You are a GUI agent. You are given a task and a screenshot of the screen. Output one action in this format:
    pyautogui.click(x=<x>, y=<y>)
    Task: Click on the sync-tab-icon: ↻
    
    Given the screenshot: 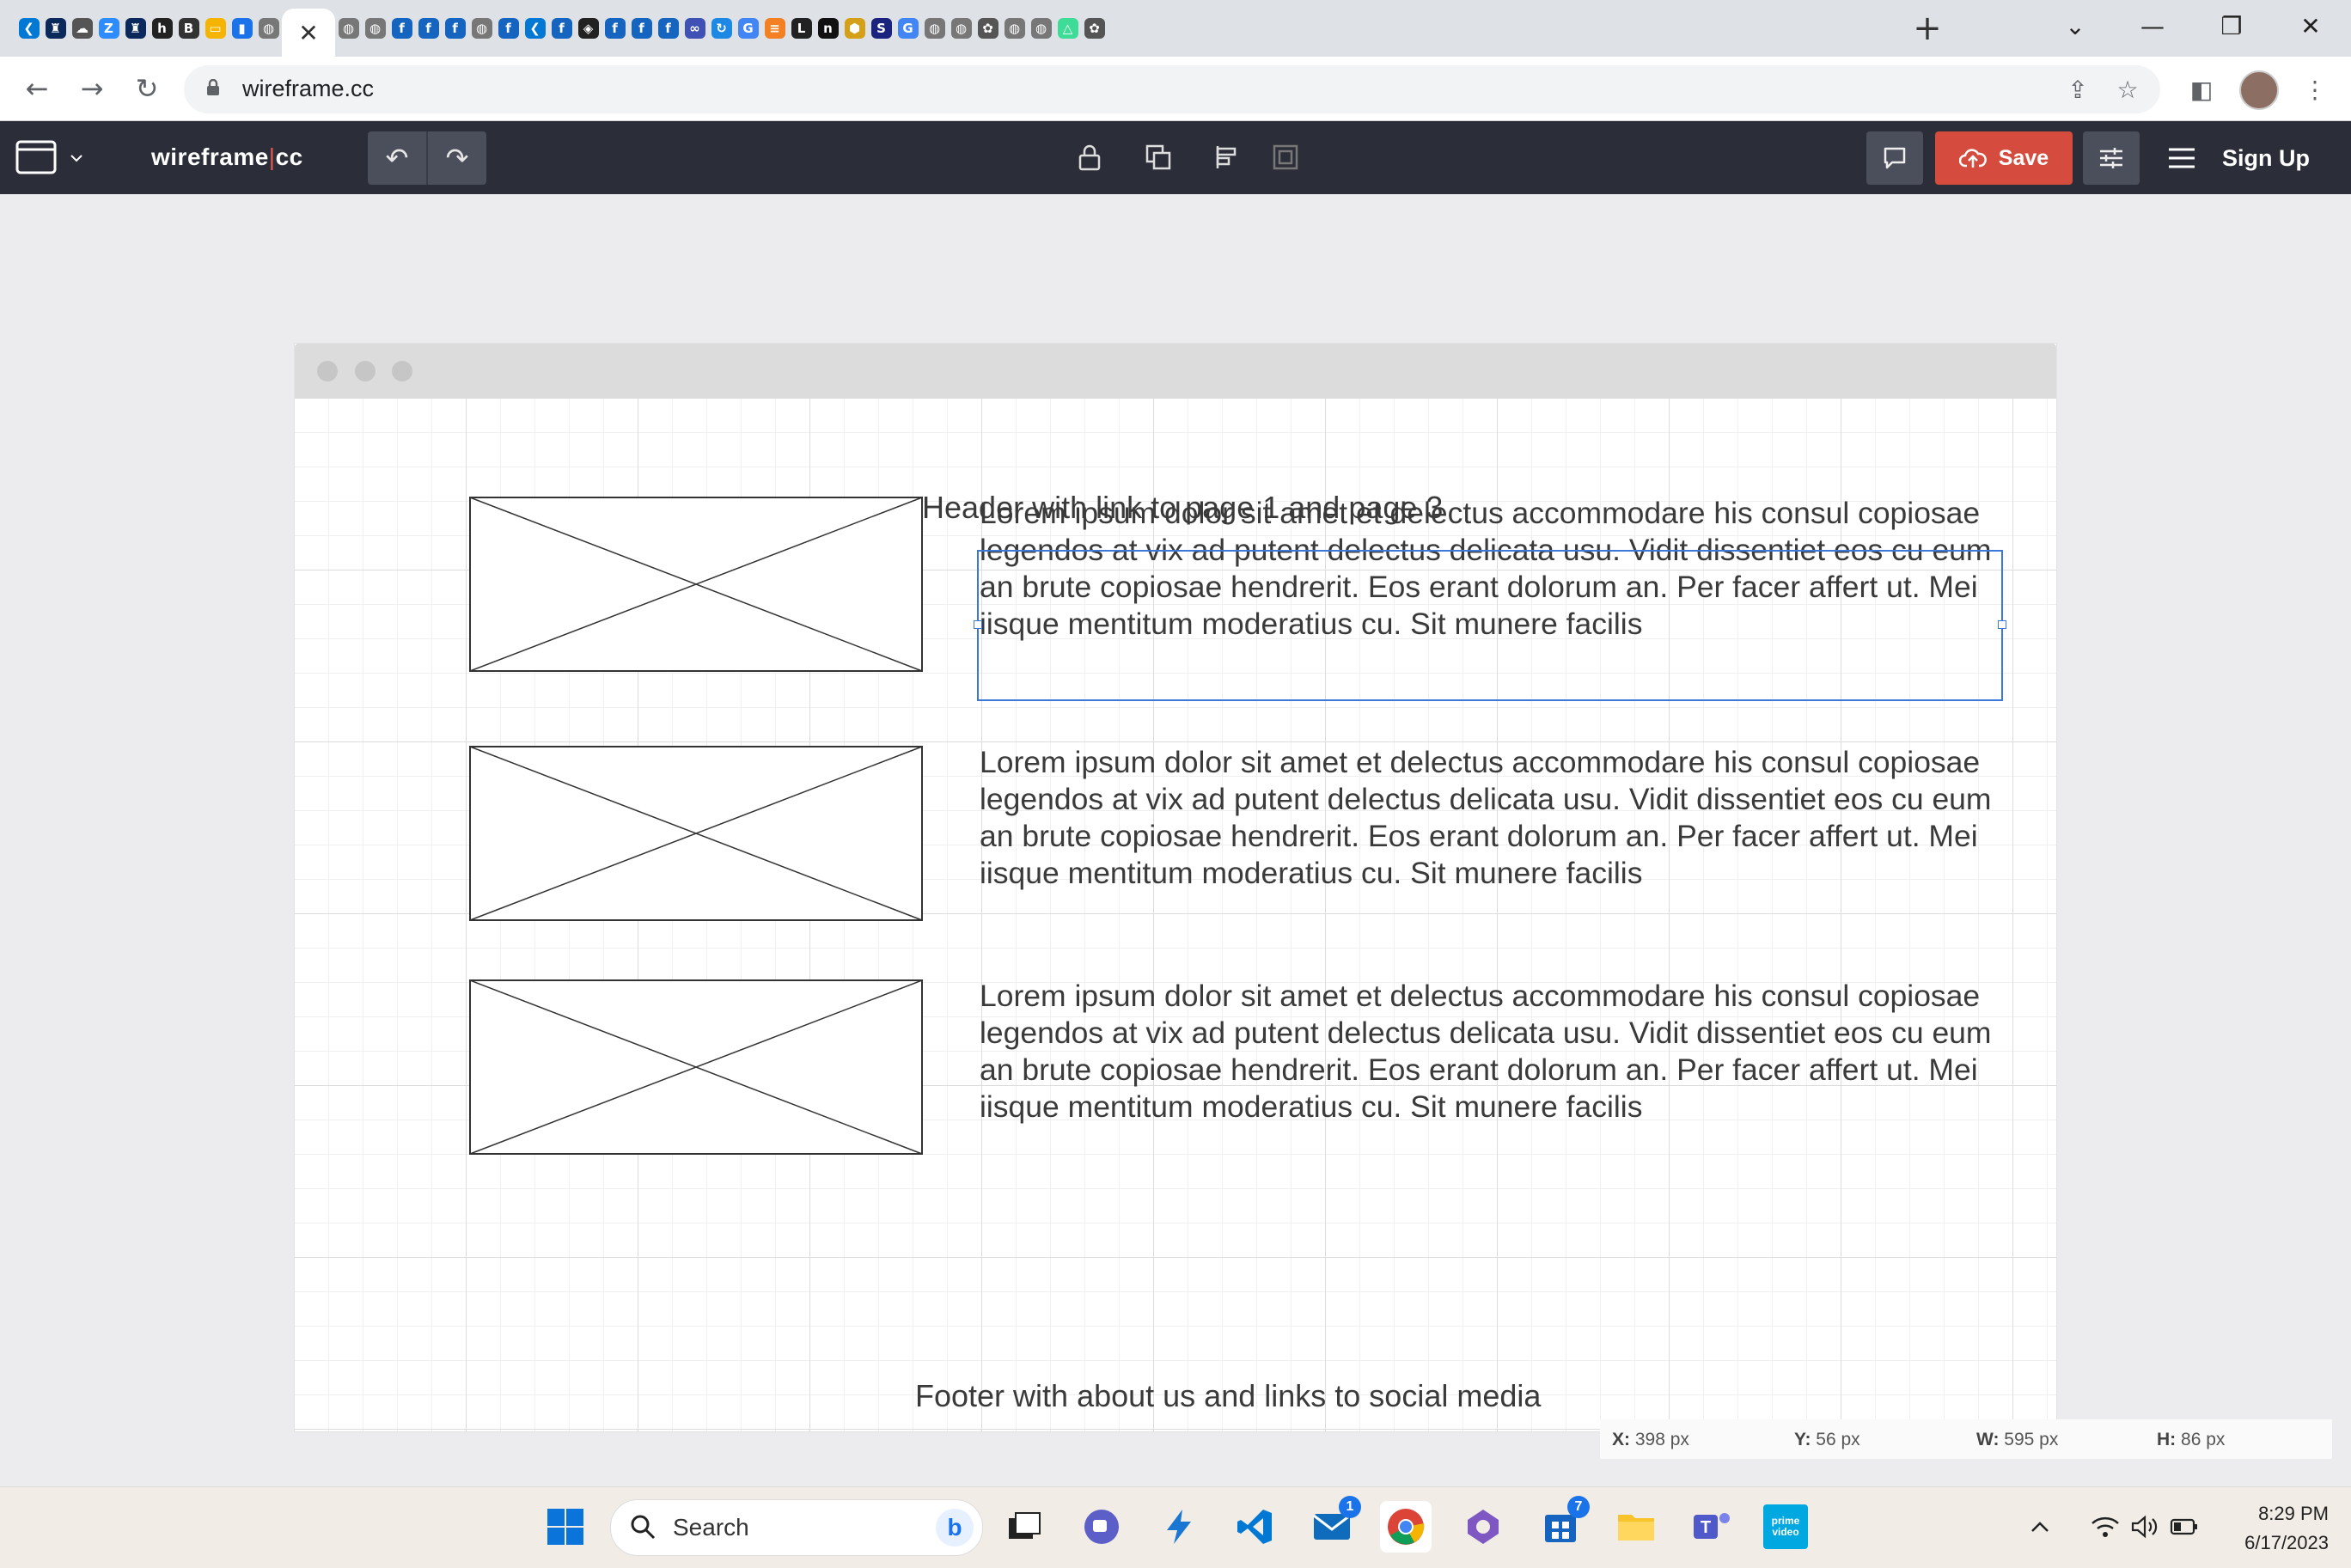 What is the action you would take?
    pyautogui.click(x=721, y=28)
    